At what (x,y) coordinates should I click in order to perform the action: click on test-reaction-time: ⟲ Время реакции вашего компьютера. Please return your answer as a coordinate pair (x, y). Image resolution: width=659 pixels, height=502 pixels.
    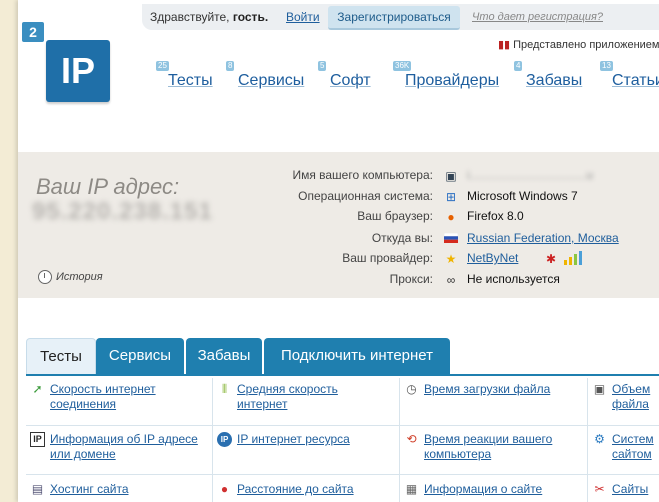
    Looking at the image, I should click on (493, 451).